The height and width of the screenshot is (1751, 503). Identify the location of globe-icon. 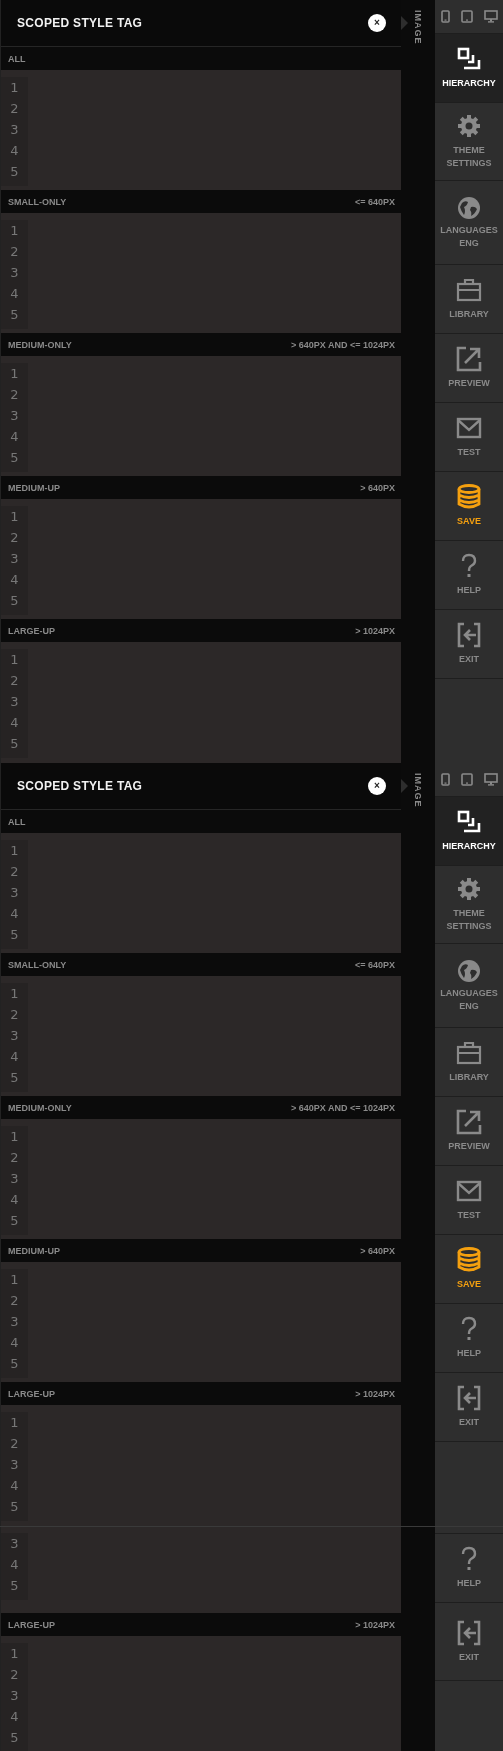
(469, 971).